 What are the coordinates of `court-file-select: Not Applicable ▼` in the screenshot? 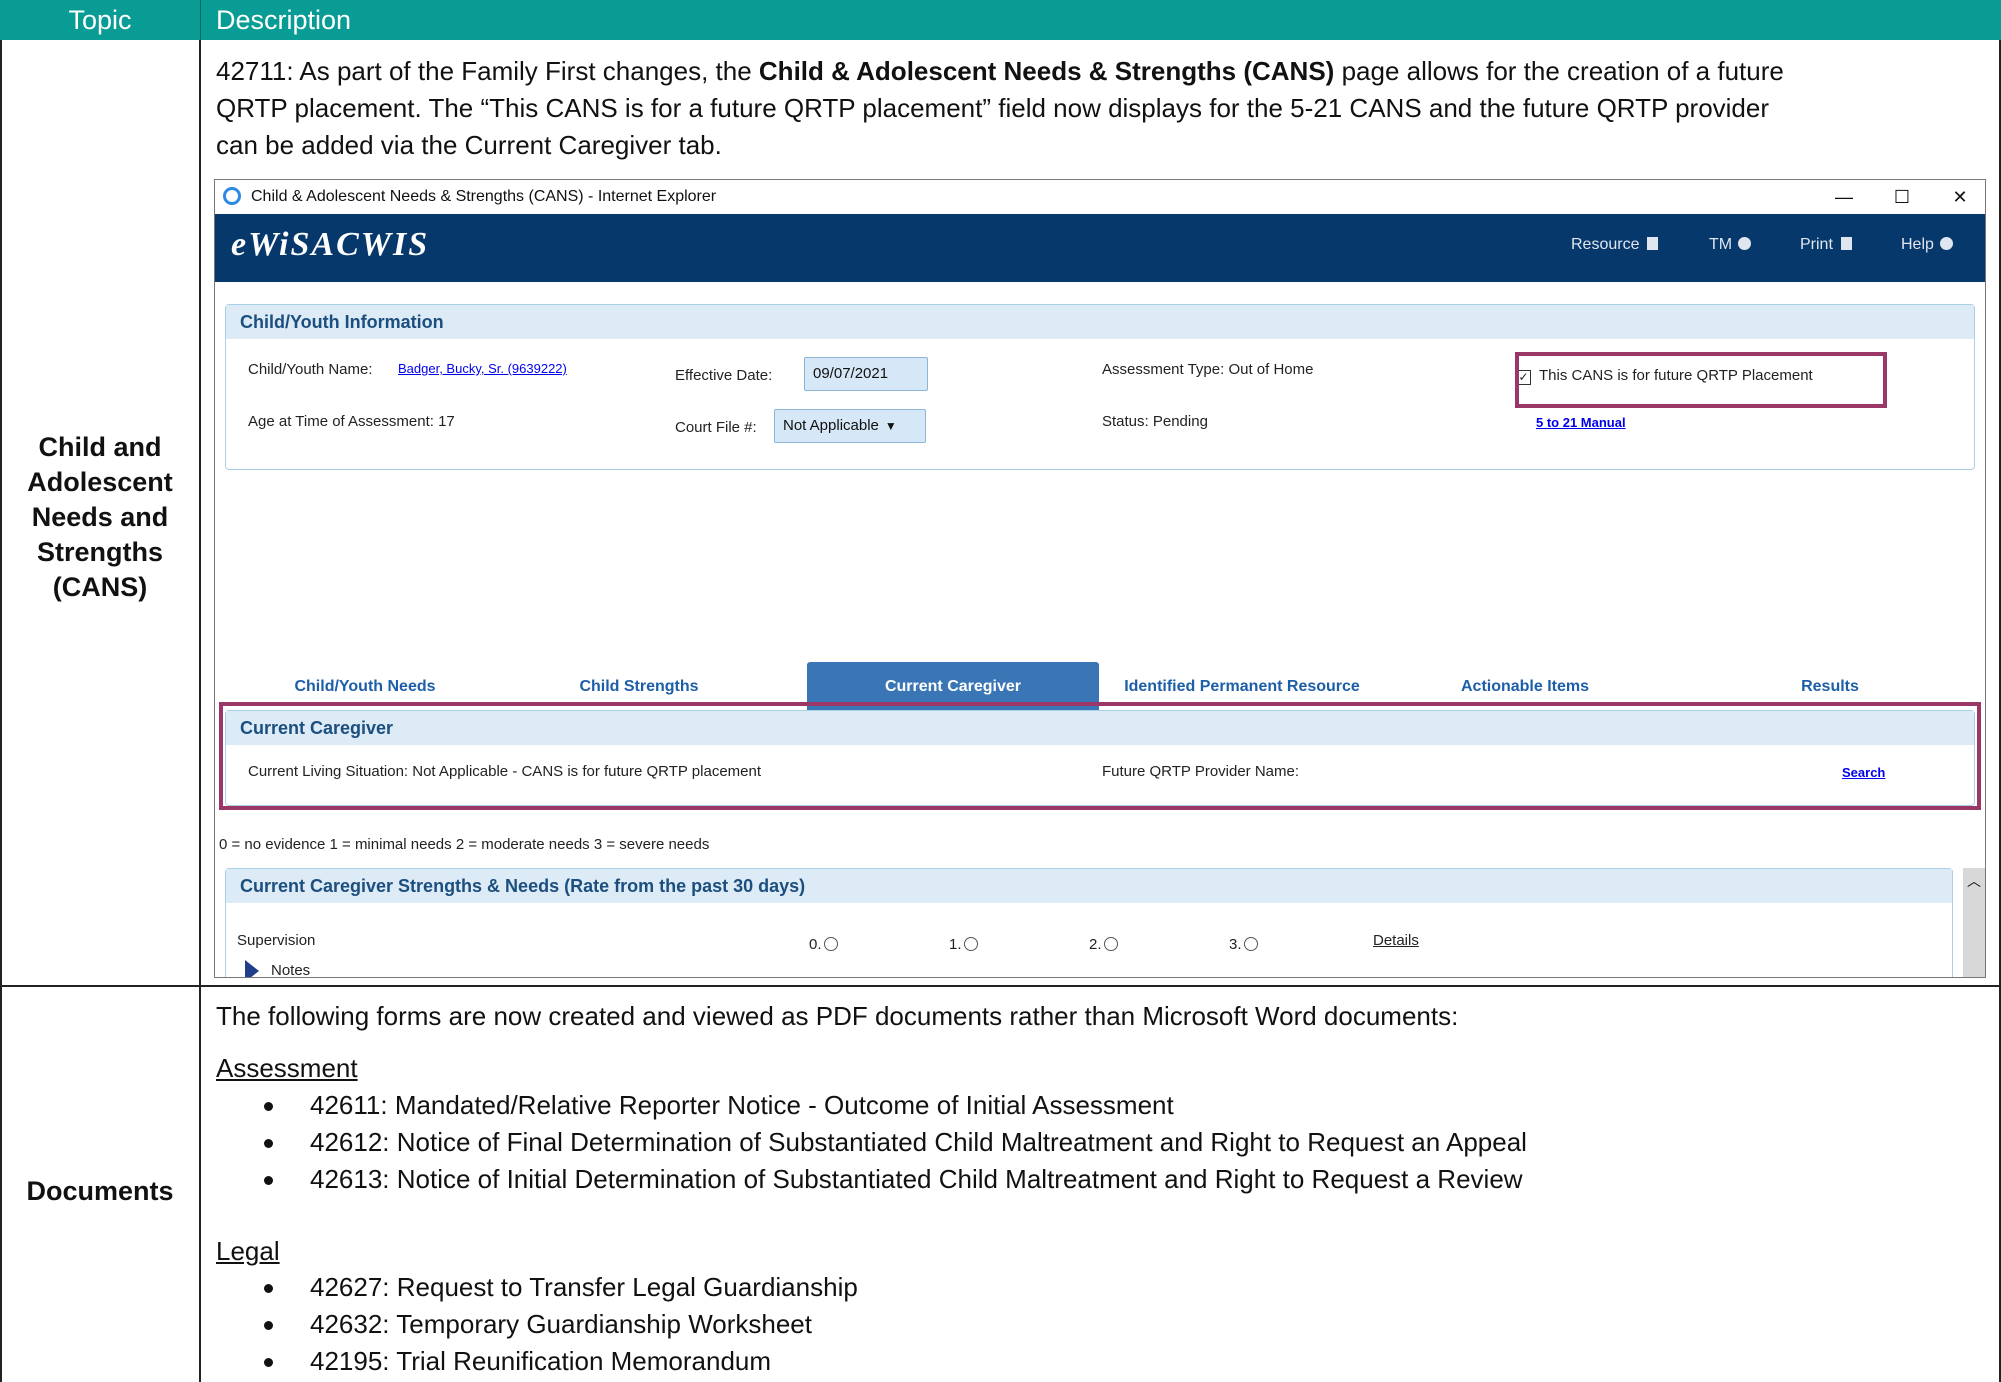 It's located at (850, 426).